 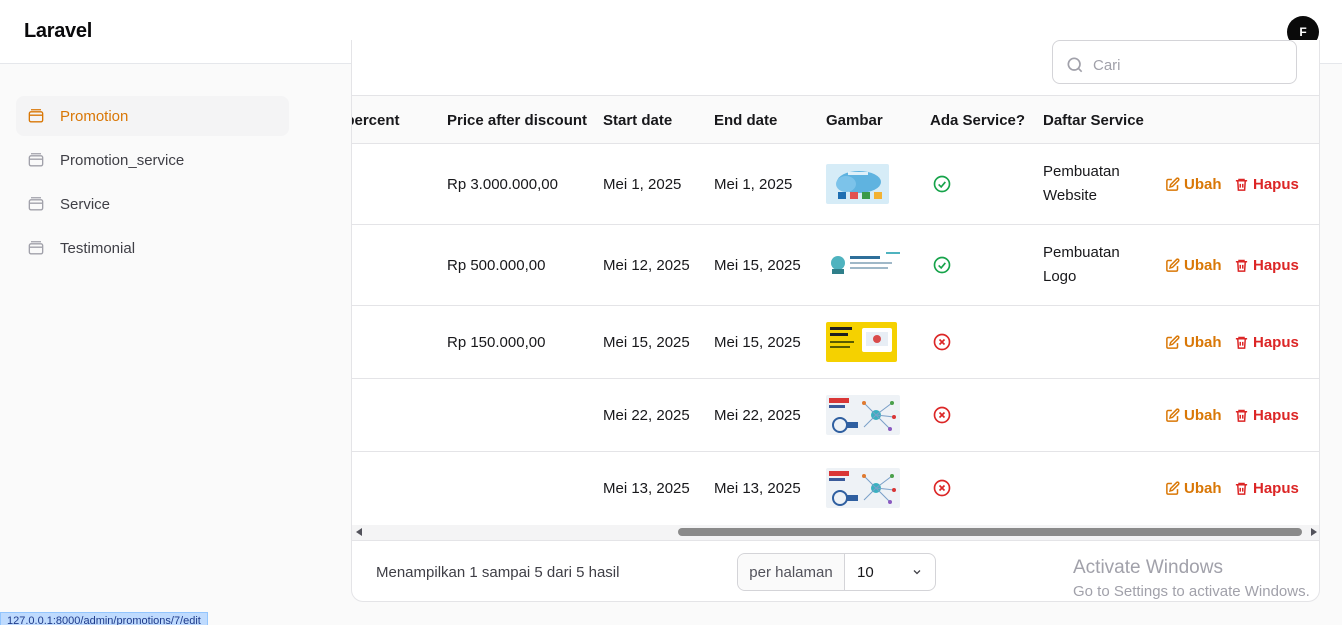 What do you see at coordinates (757, 488) in the screenshot?
I see `end-date-cell: Mei 13, 2025` at bounding box center [757, 488].